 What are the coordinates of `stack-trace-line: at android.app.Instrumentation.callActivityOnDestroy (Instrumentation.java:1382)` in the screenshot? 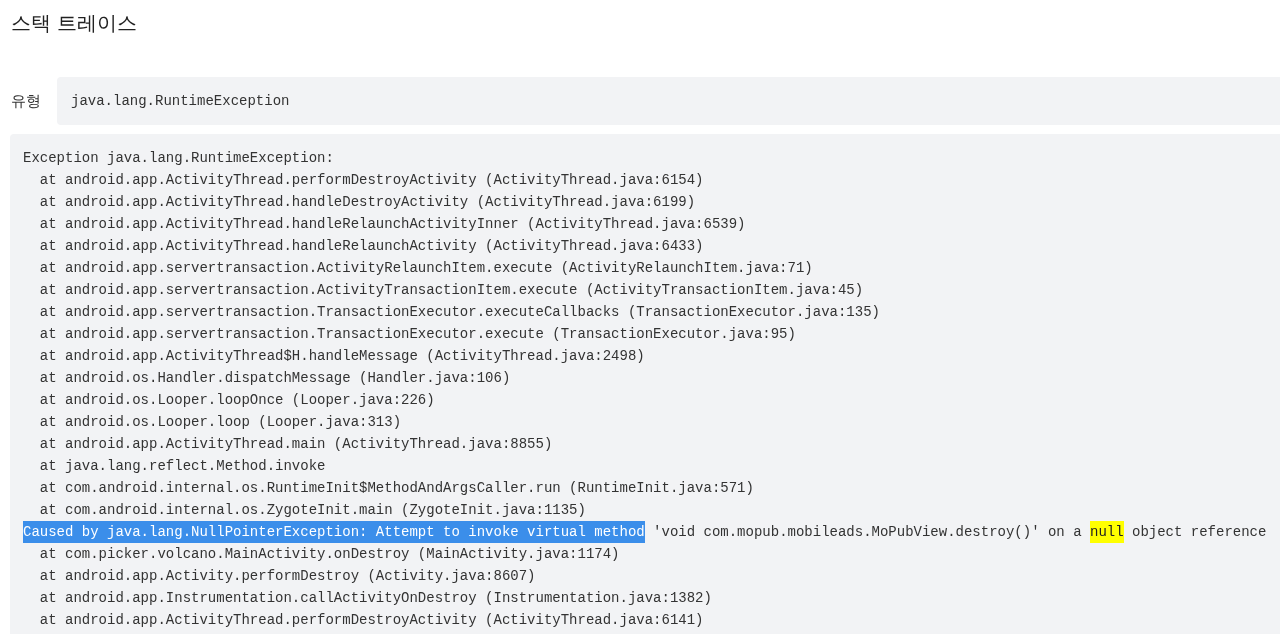 It's located at (375, 598).